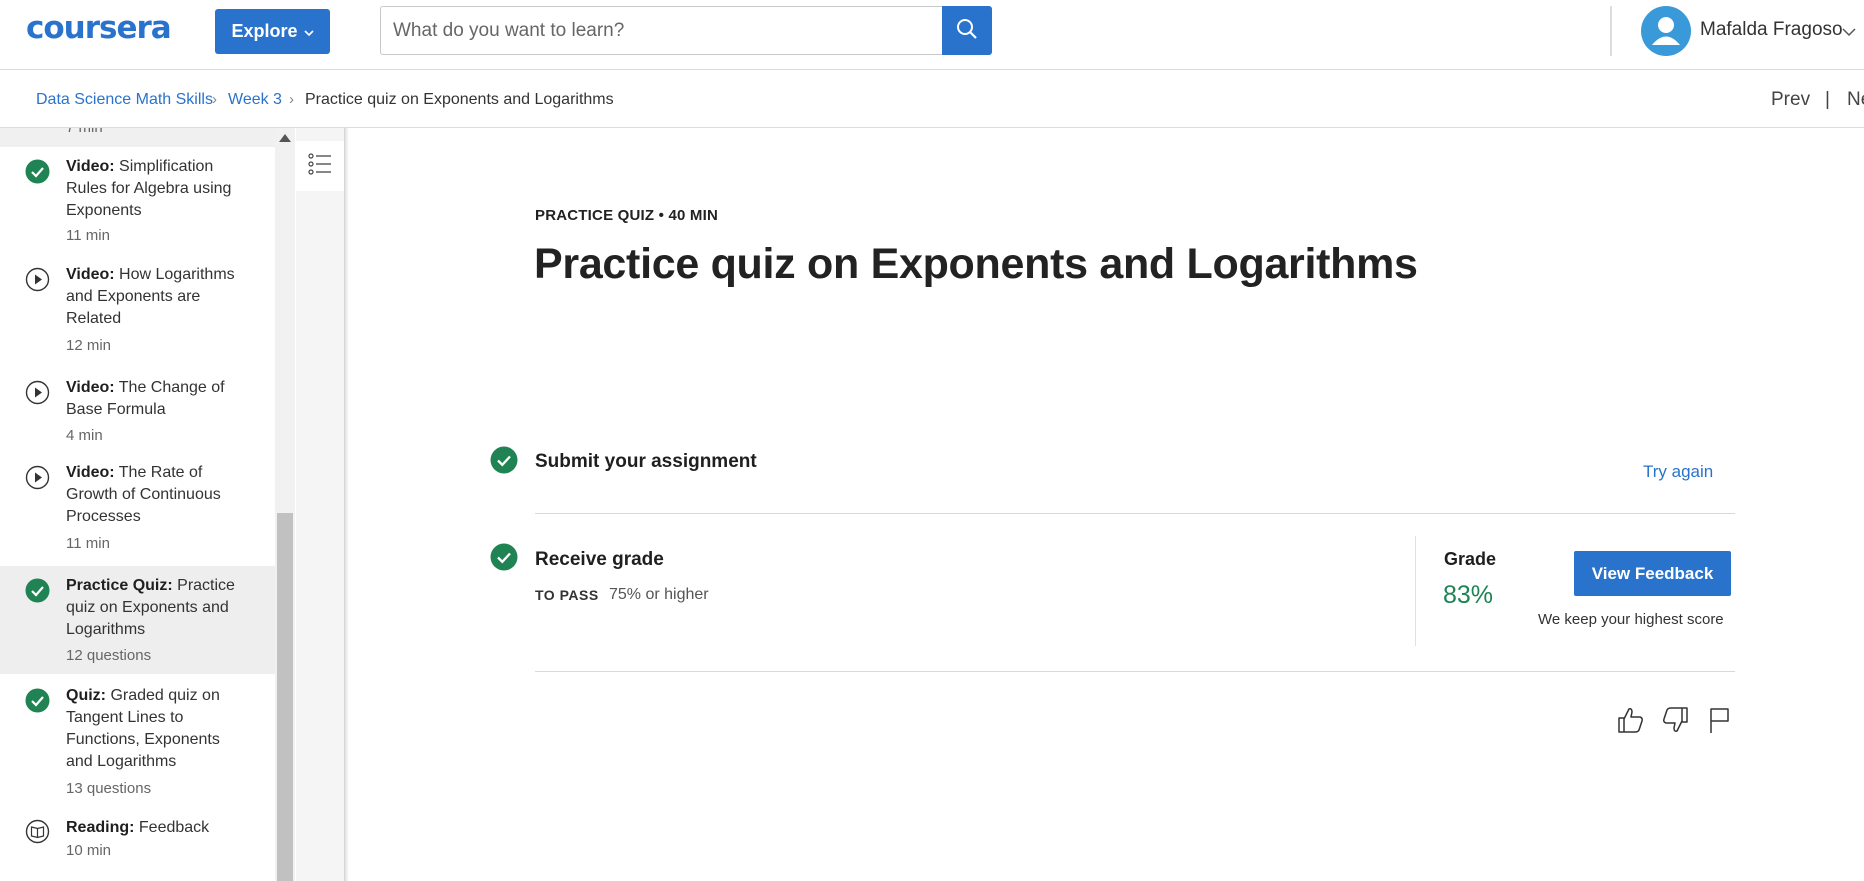  Describe the element at coordinates (1855, 100) in the screenshot. I see `next-link: Ne` at that location.